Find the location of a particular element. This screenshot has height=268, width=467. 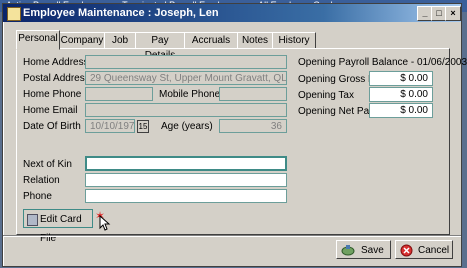

tab-personal: Personal is located at coordinates (38, 40).